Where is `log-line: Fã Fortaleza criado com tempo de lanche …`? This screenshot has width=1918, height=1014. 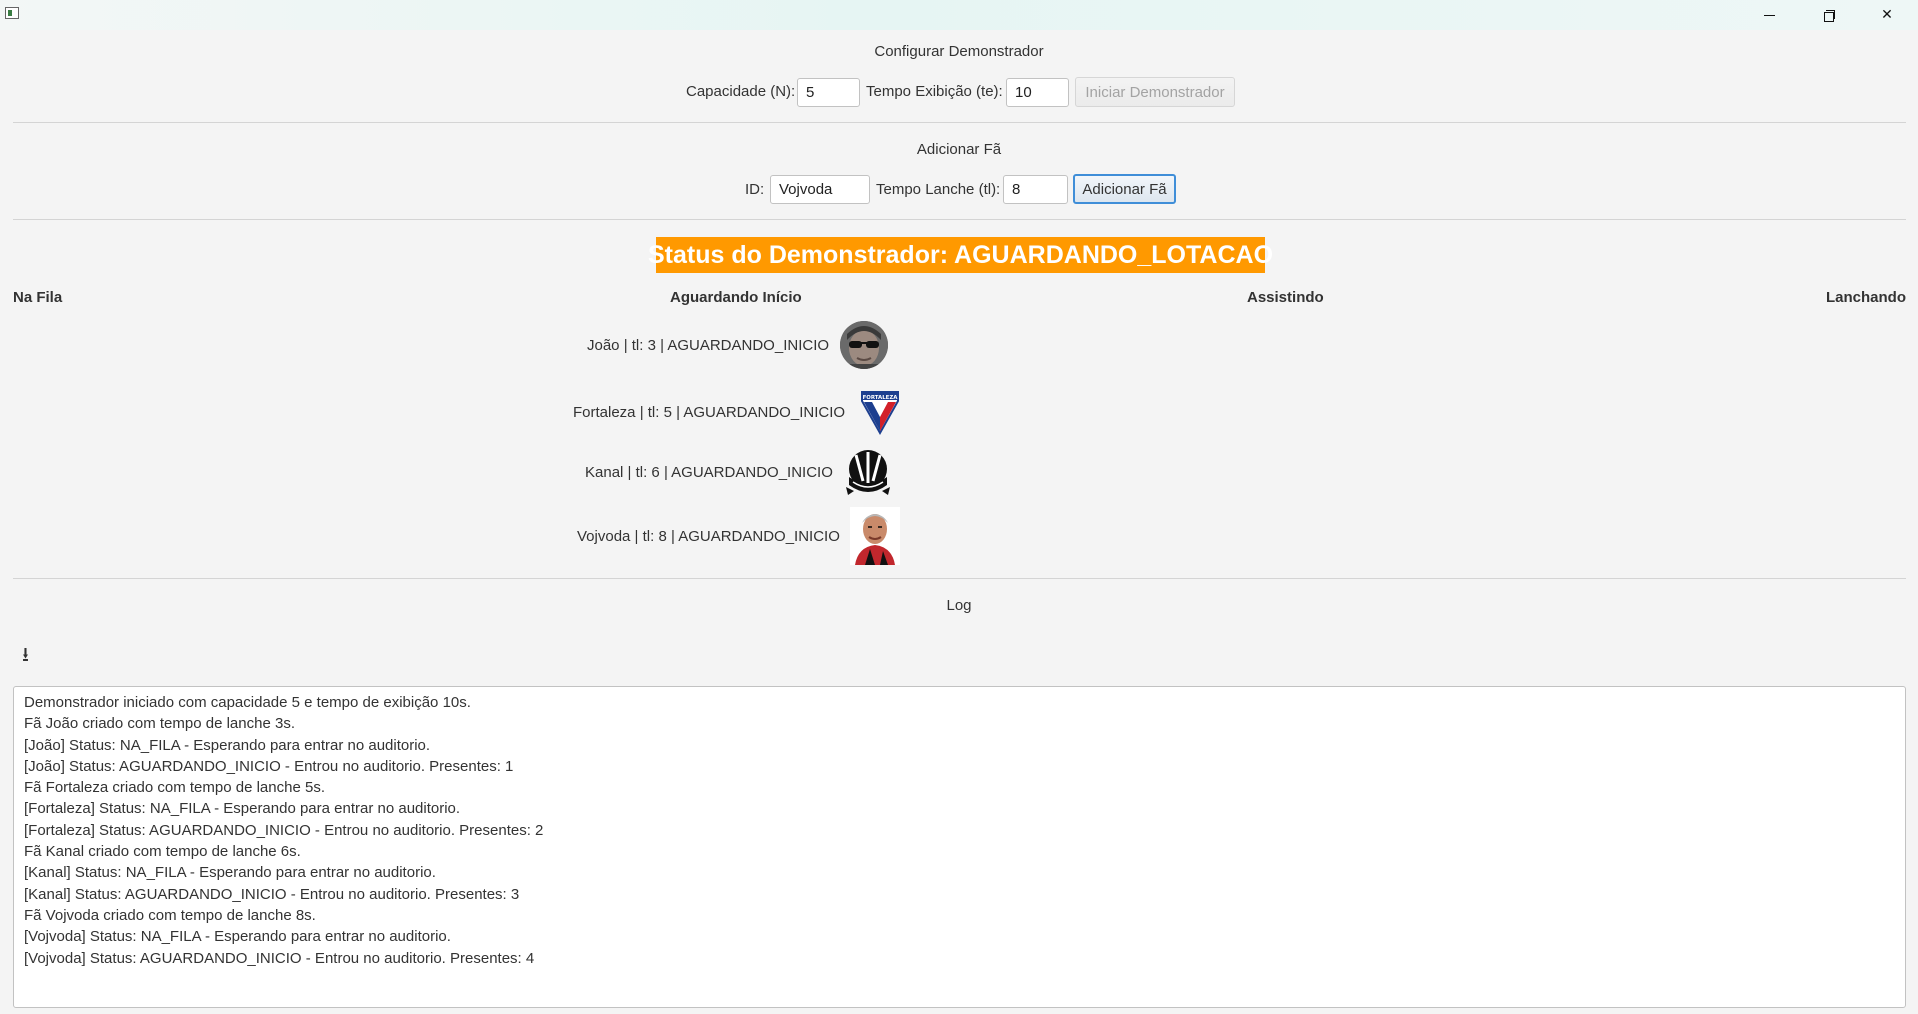
log-line: Fã Fortaleza criado com tempo de lanche … is located at coordinates (174, 788).